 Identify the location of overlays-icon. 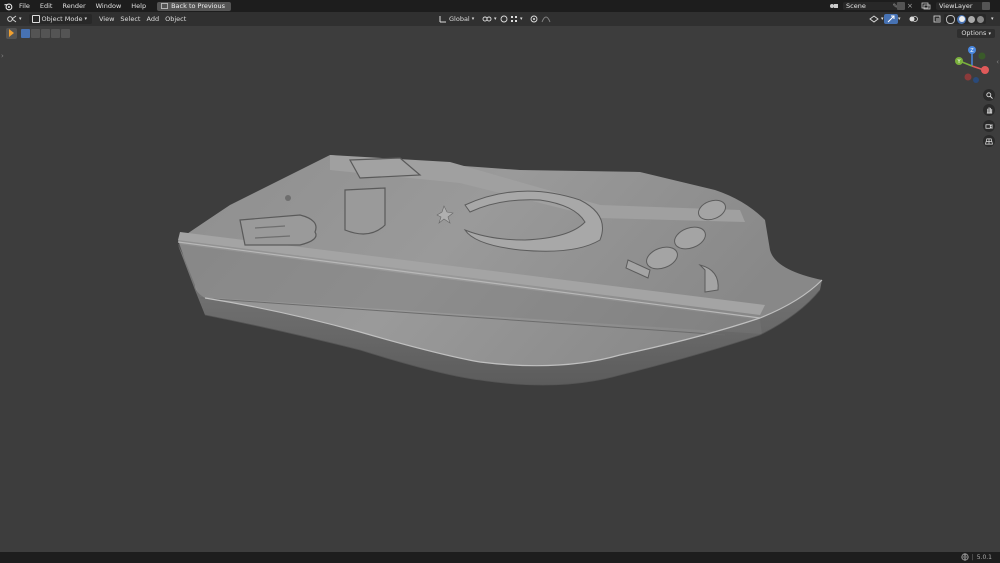
(913, 19).